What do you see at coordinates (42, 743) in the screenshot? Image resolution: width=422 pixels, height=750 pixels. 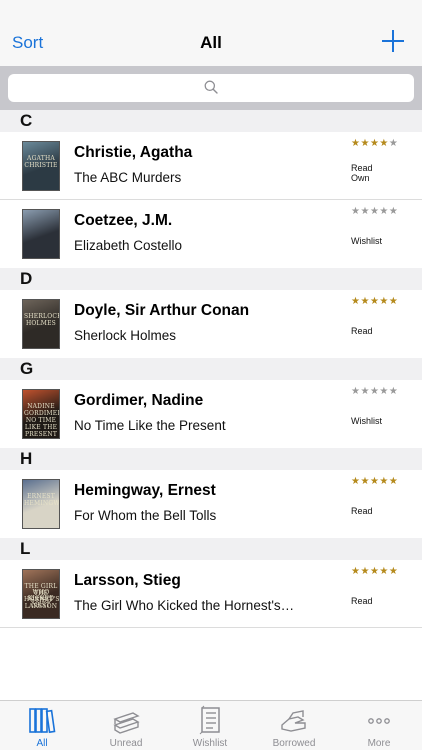 I see `tab-label: All` at bounding box center [42, 743].